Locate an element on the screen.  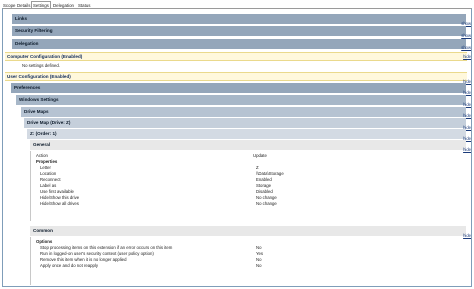
section-title: Drive Maps is located at coordinates (36, 111).